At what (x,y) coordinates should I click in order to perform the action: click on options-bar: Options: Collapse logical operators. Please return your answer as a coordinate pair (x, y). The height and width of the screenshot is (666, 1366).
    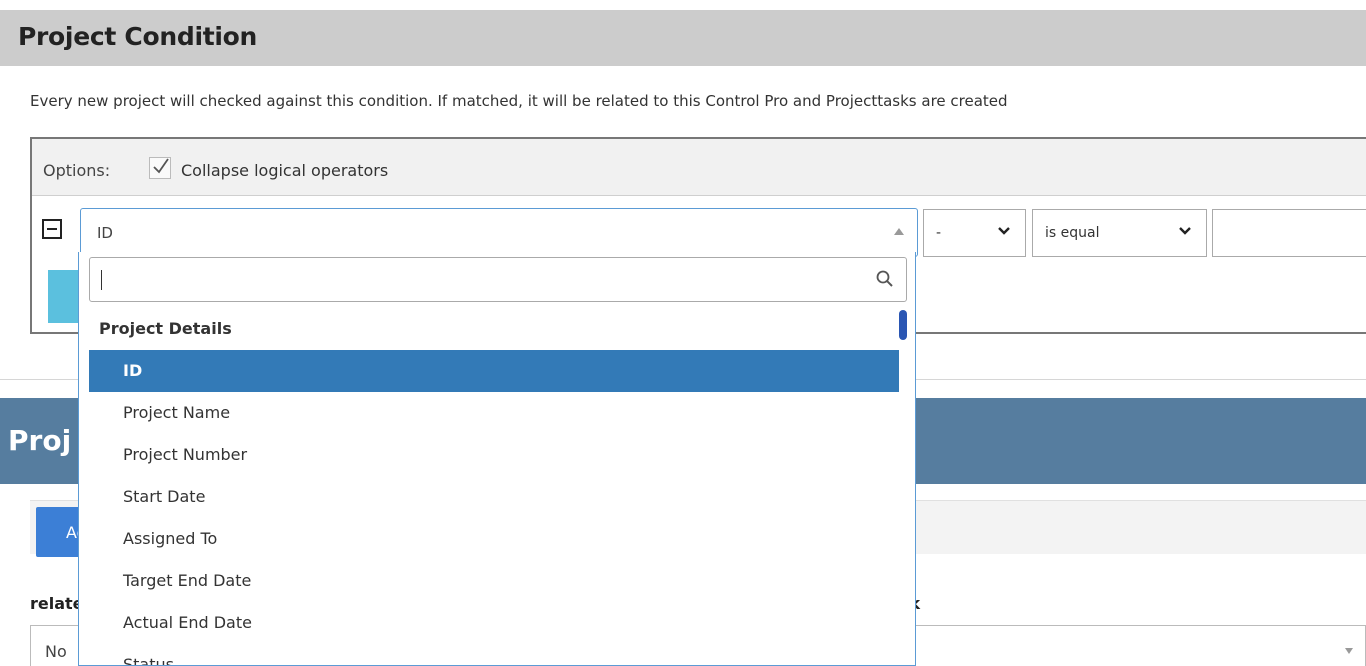
    Looking at the image, I should click on (699, 167).